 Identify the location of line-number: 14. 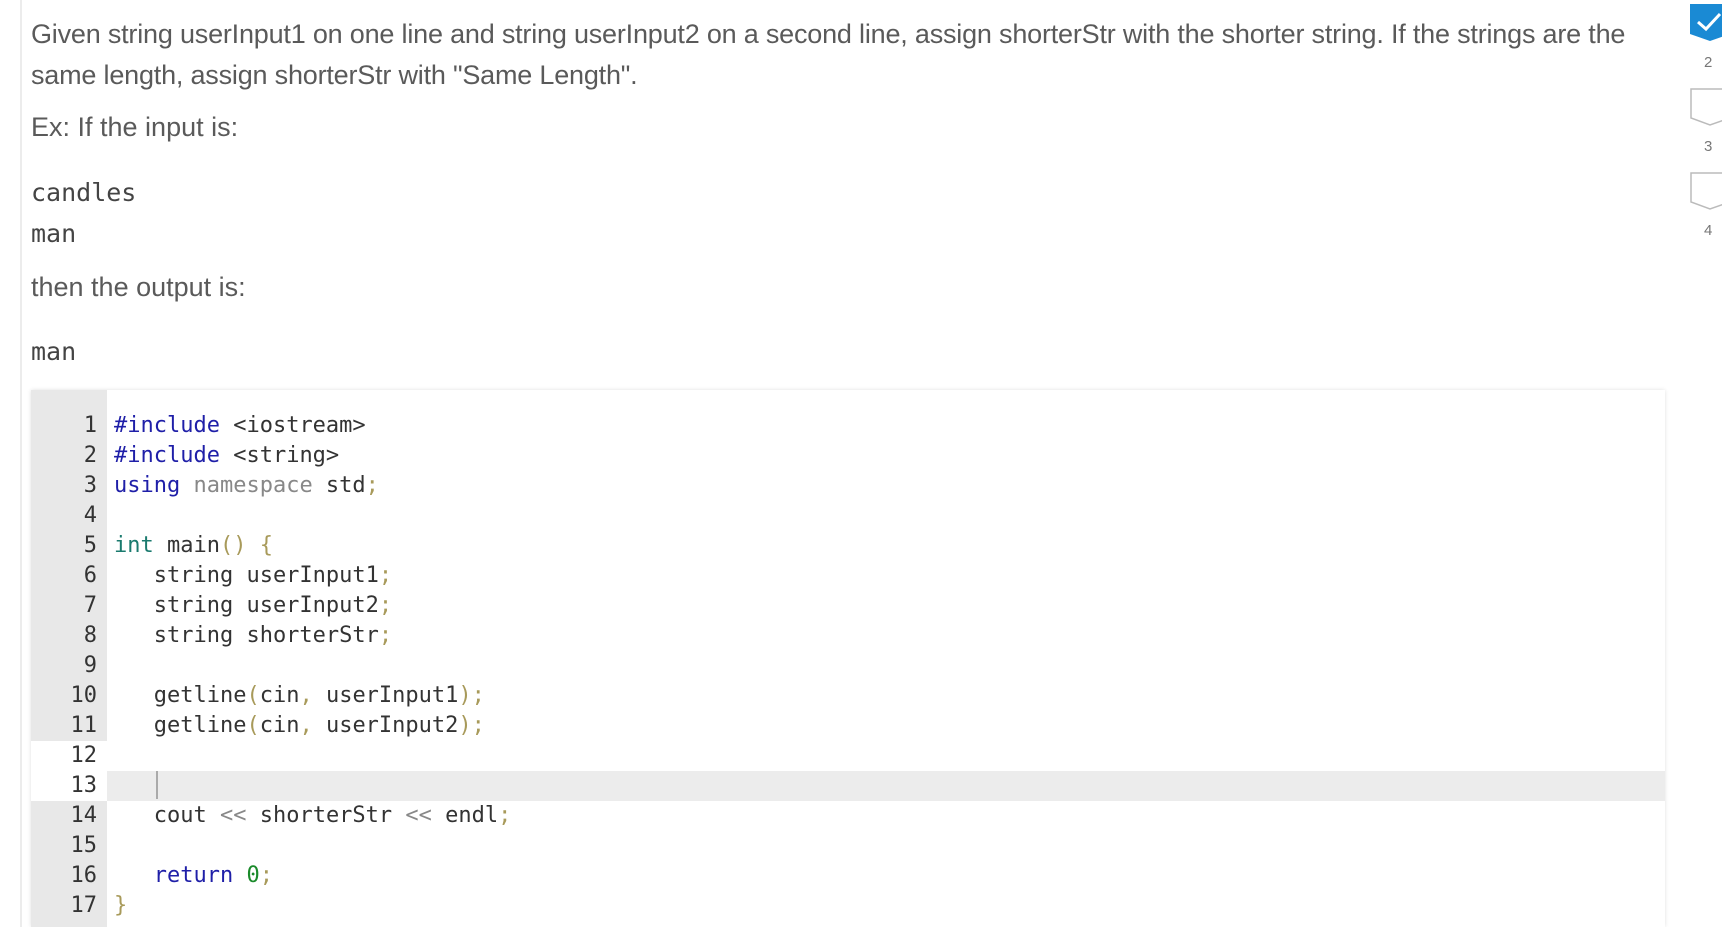
(84, 815).